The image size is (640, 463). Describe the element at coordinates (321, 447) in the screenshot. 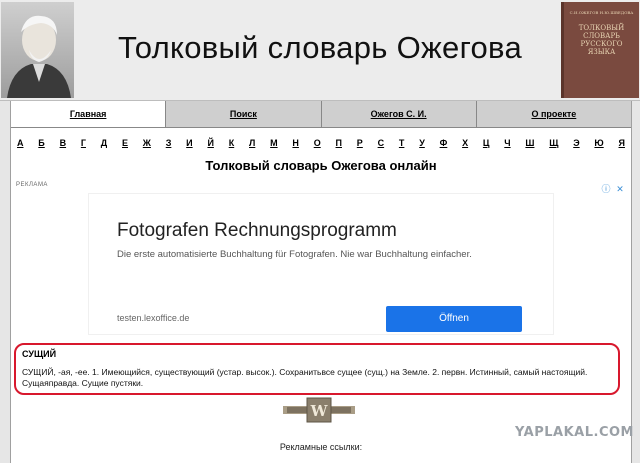

I see `ads-links-label: Рекламные ссылки:` at that location.